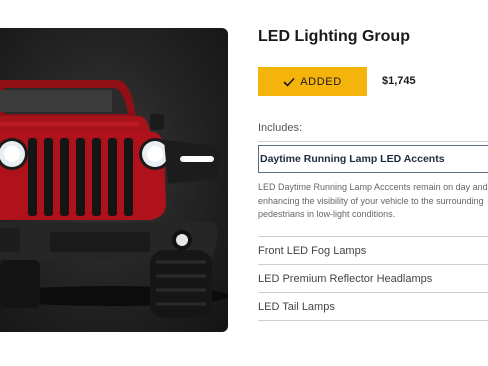 Image resolution: width=488 pixels, height=366 pixels. Describe the element at coordinates (280, 128) in the screenshot. I see `includes-label: Includes:` at that location.